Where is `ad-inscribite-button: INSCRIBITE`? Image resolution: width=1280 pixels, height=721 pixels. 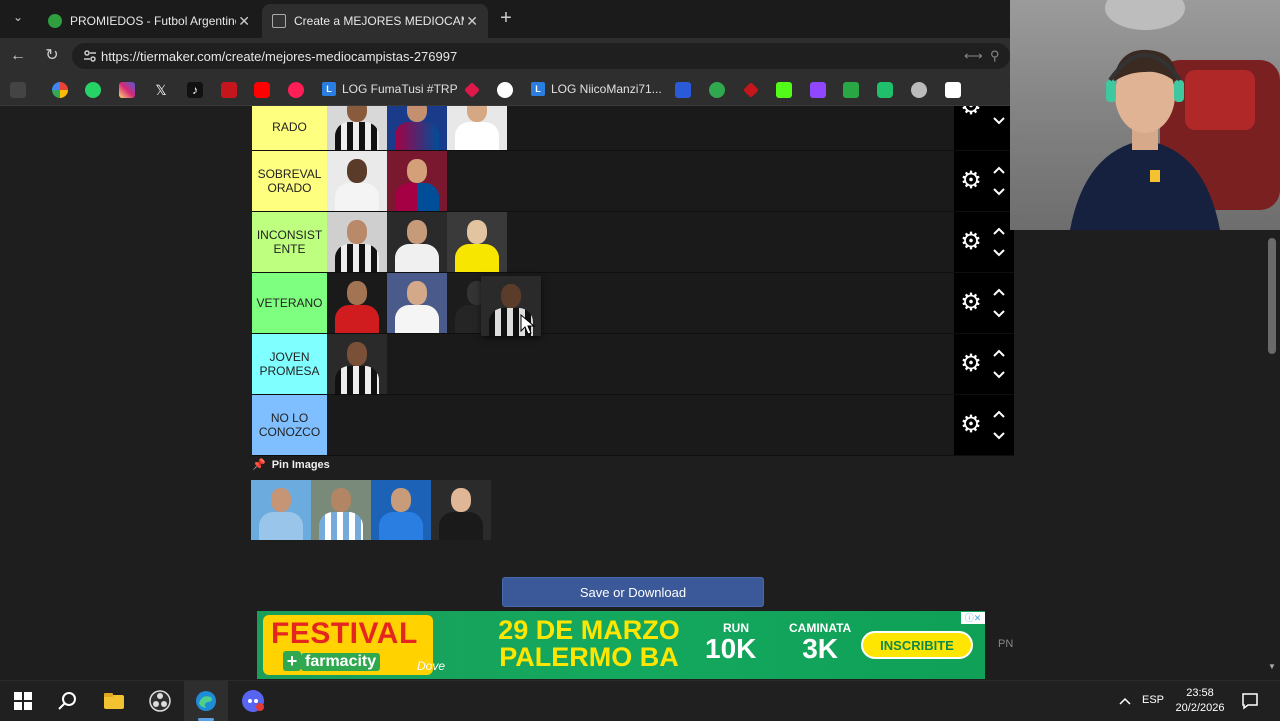
ad-inscribite-button: INSCRIBITE is located at coordinates (917, 645).